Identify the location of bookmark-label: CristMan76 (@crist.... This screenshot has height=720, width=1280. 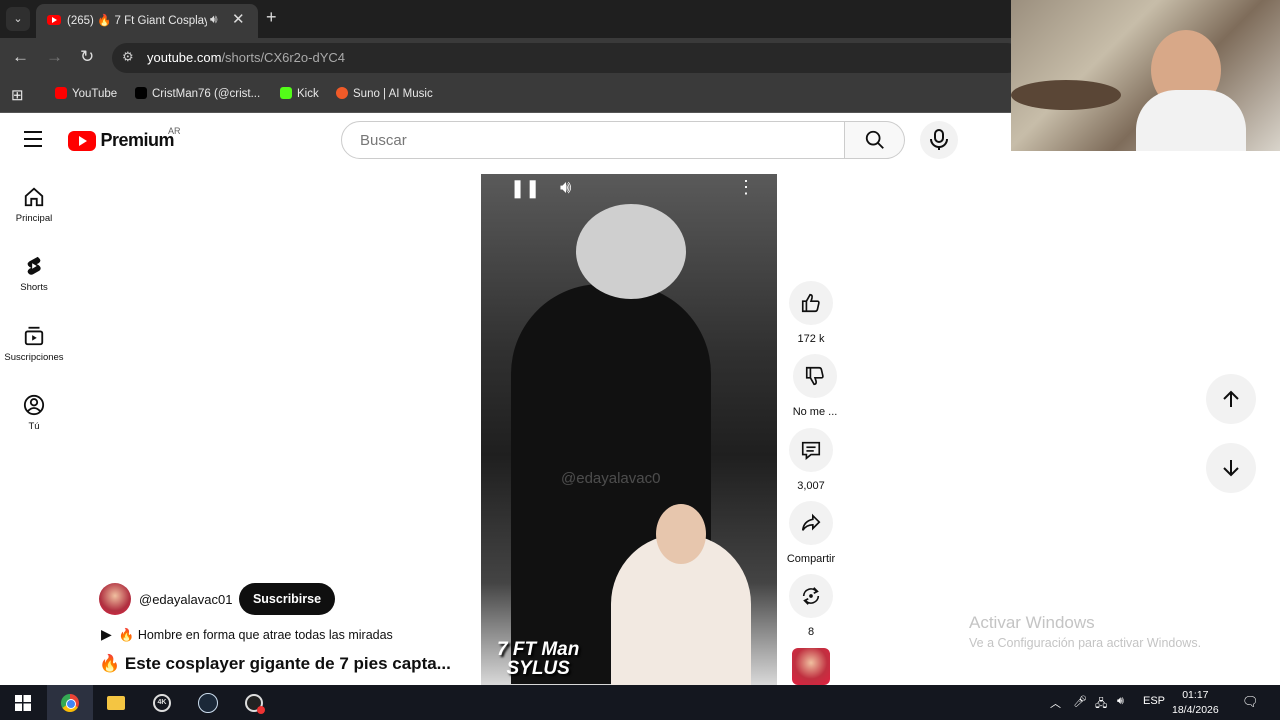
(206, 94).